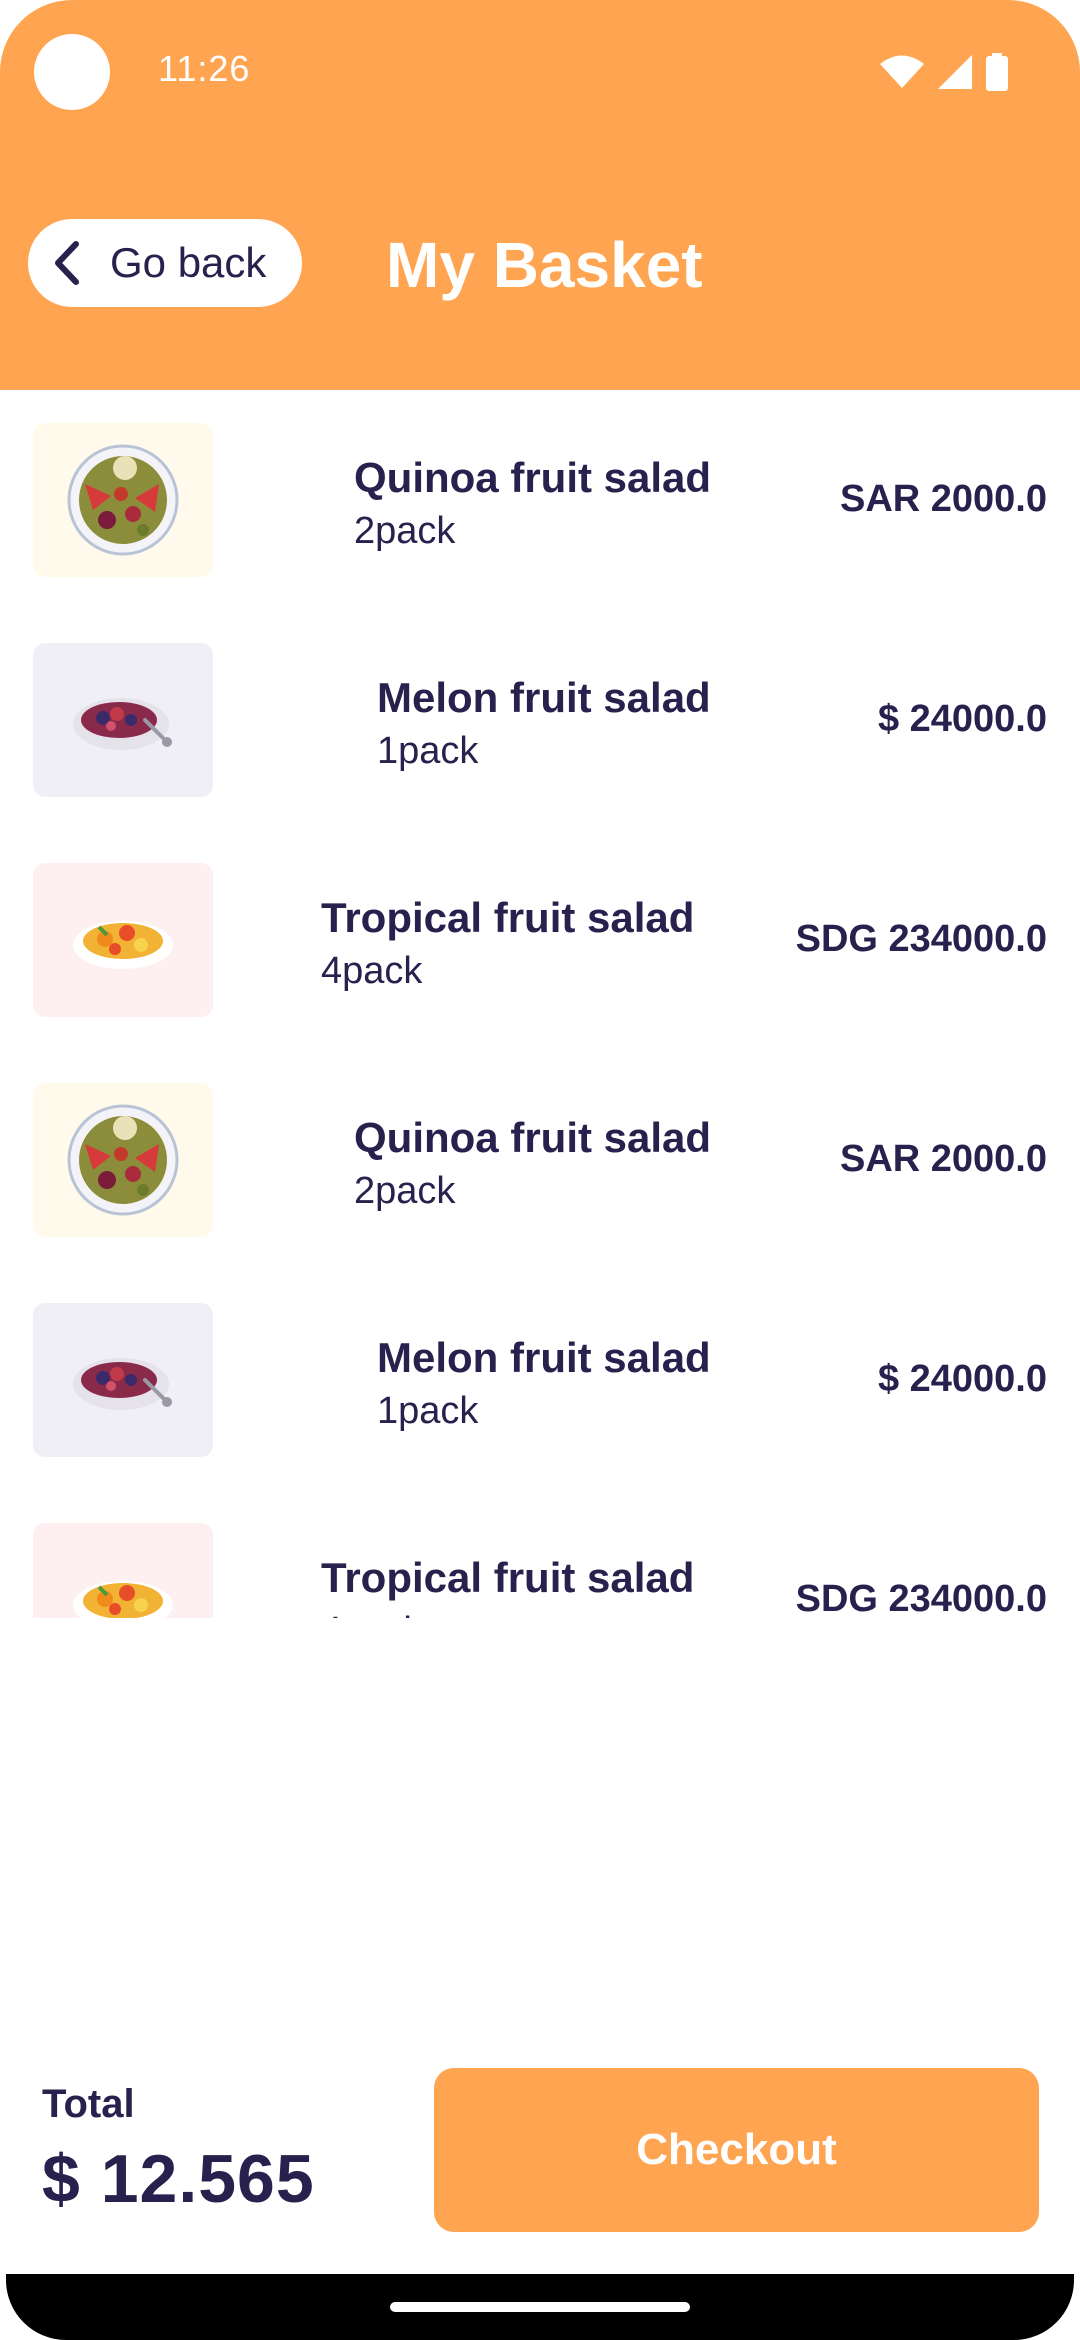 The image size is (1080, 2340). Describe the element at coordinates (540, 2307) in the screenshot. I see `home-indicator` at that location.